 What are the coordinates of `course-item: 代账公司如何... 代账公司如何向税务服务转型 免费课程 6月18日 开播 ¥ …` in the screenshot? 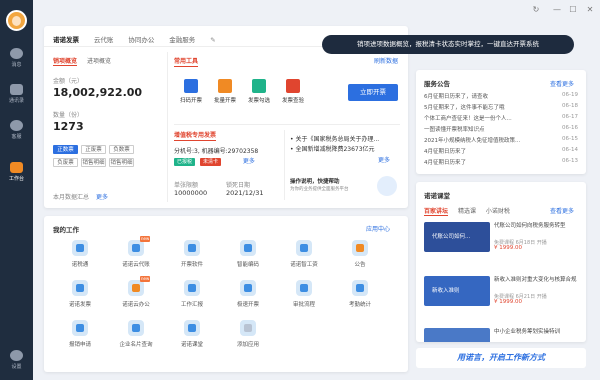 It's located at (501, 237).